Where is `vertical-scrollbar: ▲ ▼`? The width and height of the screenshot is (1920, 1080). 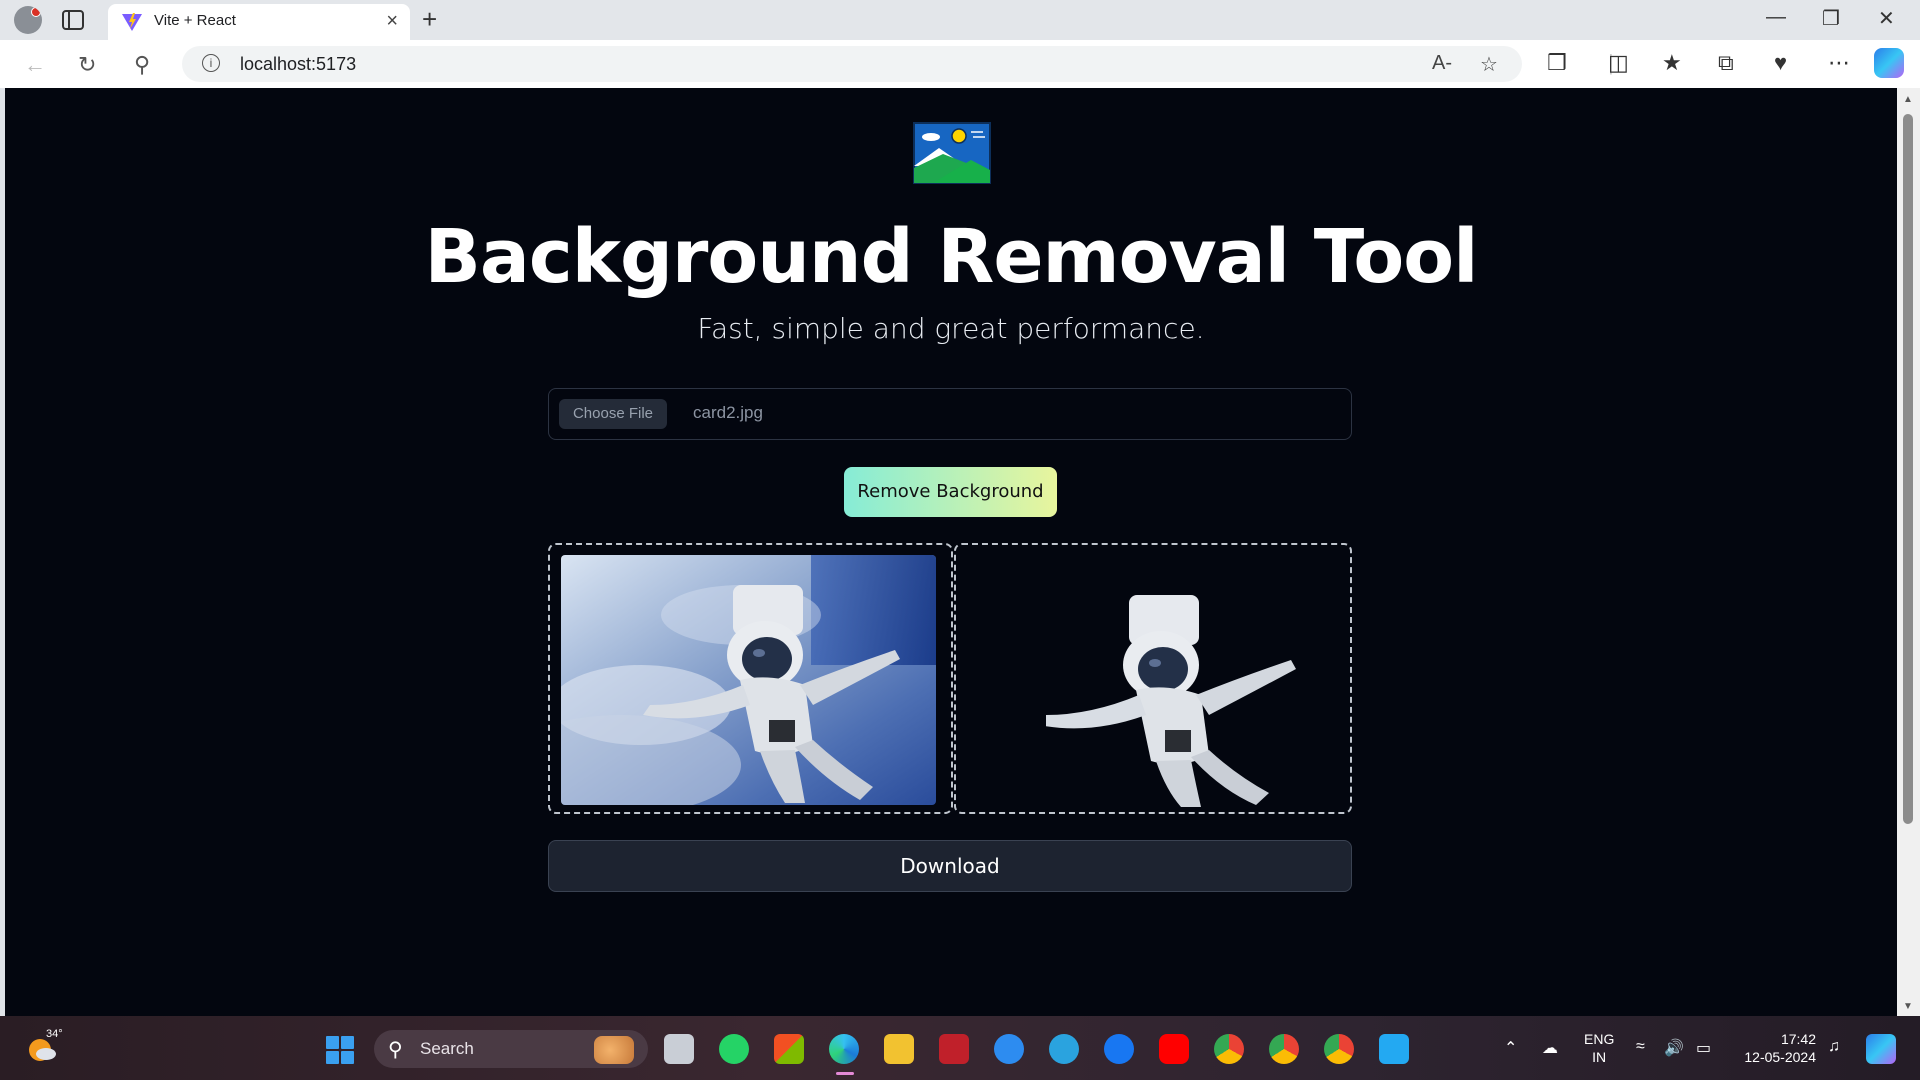
vertical-scrollbar: ▲ ▼ is located at coordinates (1908, 552).